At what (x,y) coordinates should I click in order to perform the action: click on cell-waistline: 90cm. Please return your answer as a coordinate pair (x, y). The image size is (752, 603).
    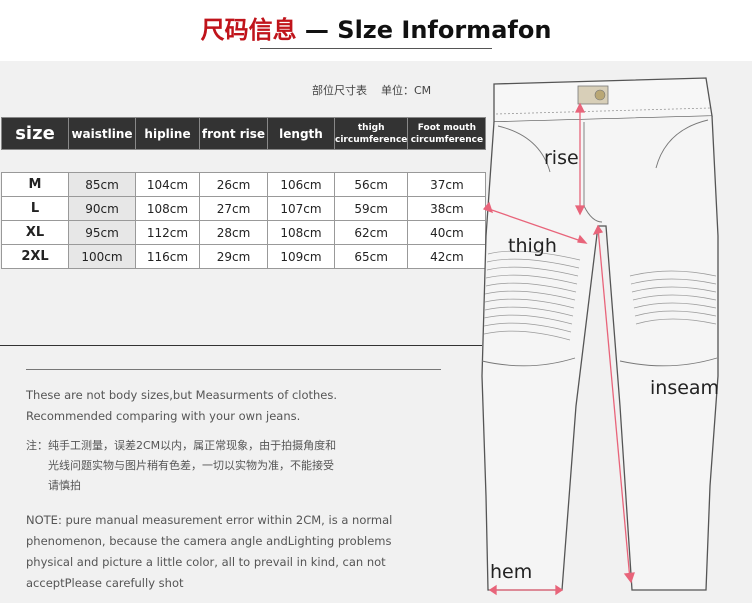
    Looking at the image, I should click on (102, 208).